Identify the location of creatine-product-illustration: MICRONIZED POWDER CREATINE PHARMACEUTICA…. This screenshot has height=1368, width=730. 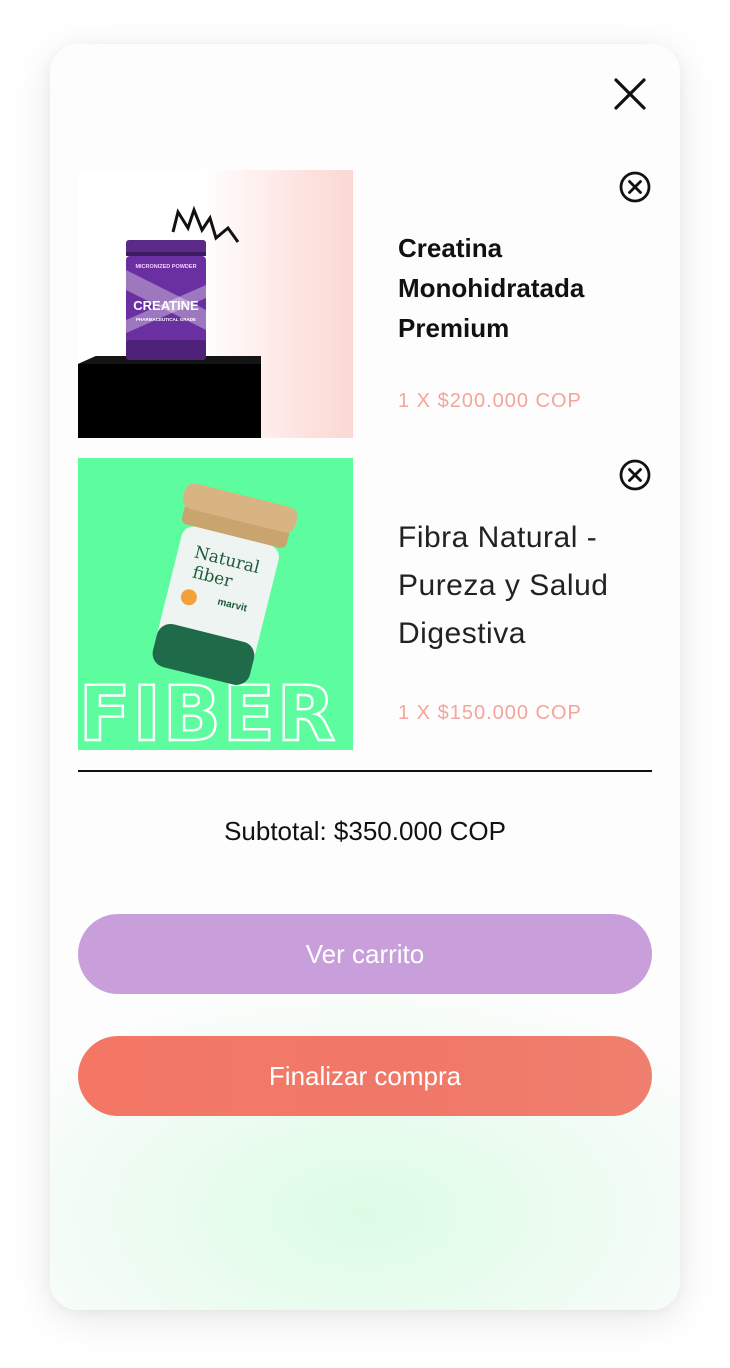
(169, 321).